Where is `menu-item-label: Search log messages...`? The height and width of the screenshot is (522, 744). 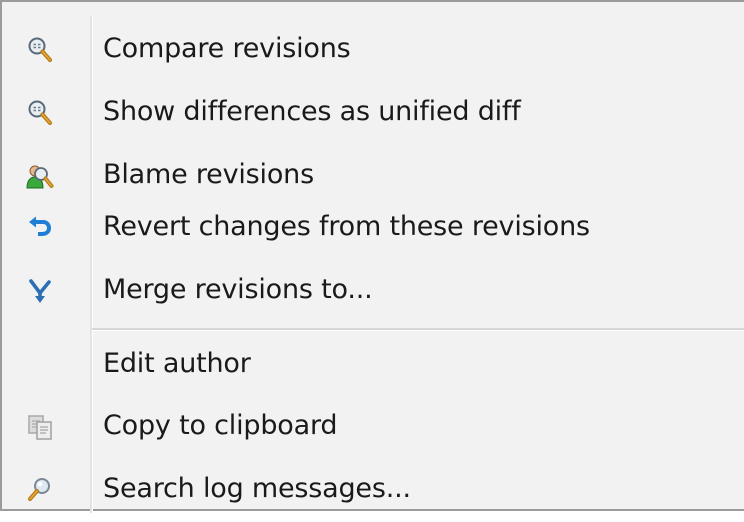
menu-item-label: Search log messages... is located at coordinates (257, 488).